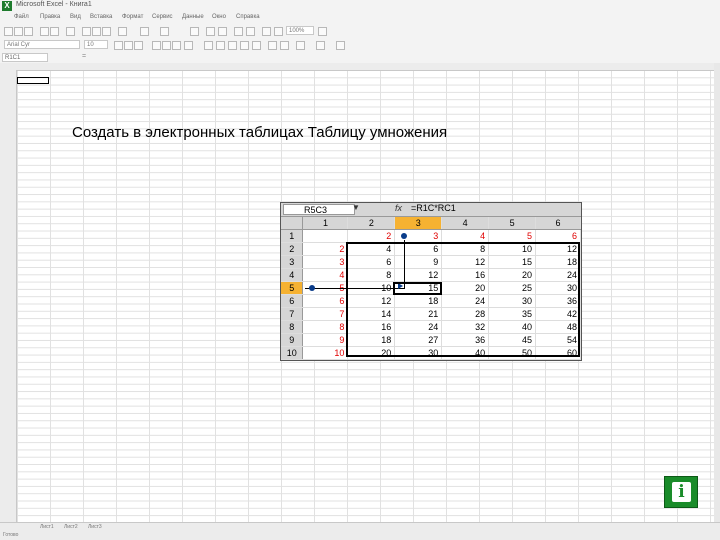 This screenshot has width=720, height=540. Describe the element at coordinates (431, 236) in the screenshot. I see `table-row: 1 2 3 4 5 6` at that location.